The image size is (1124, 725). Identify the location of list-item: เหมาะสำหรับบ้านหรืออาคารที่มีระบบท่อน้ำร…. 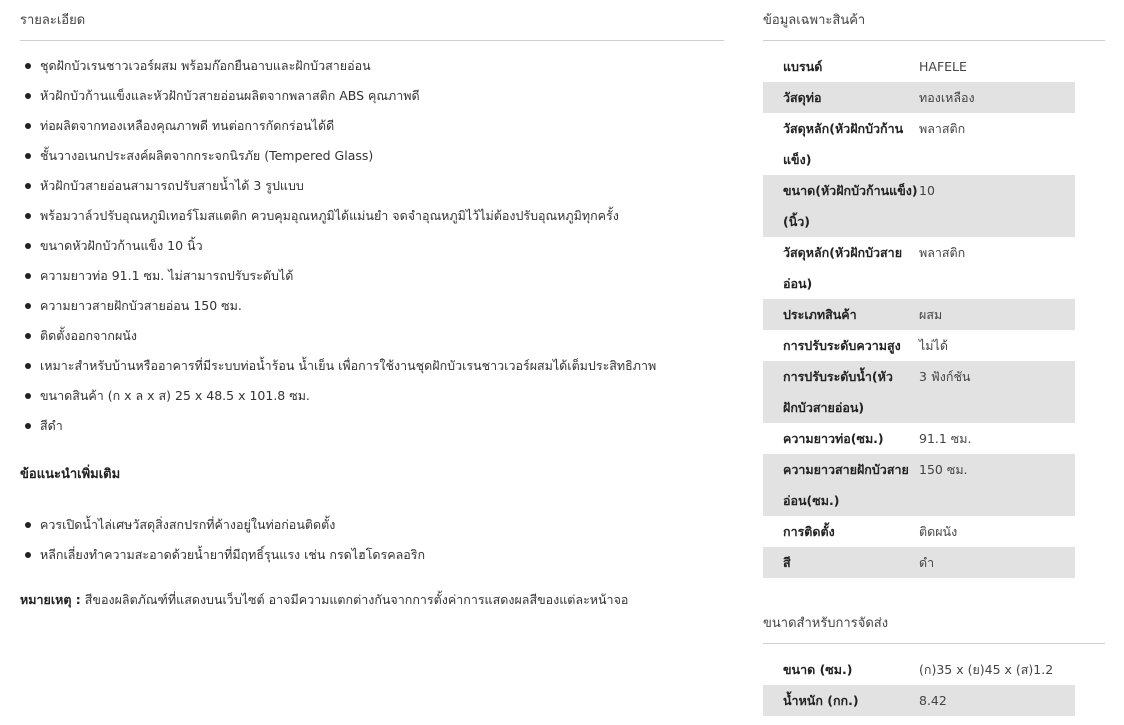
(372, 366).